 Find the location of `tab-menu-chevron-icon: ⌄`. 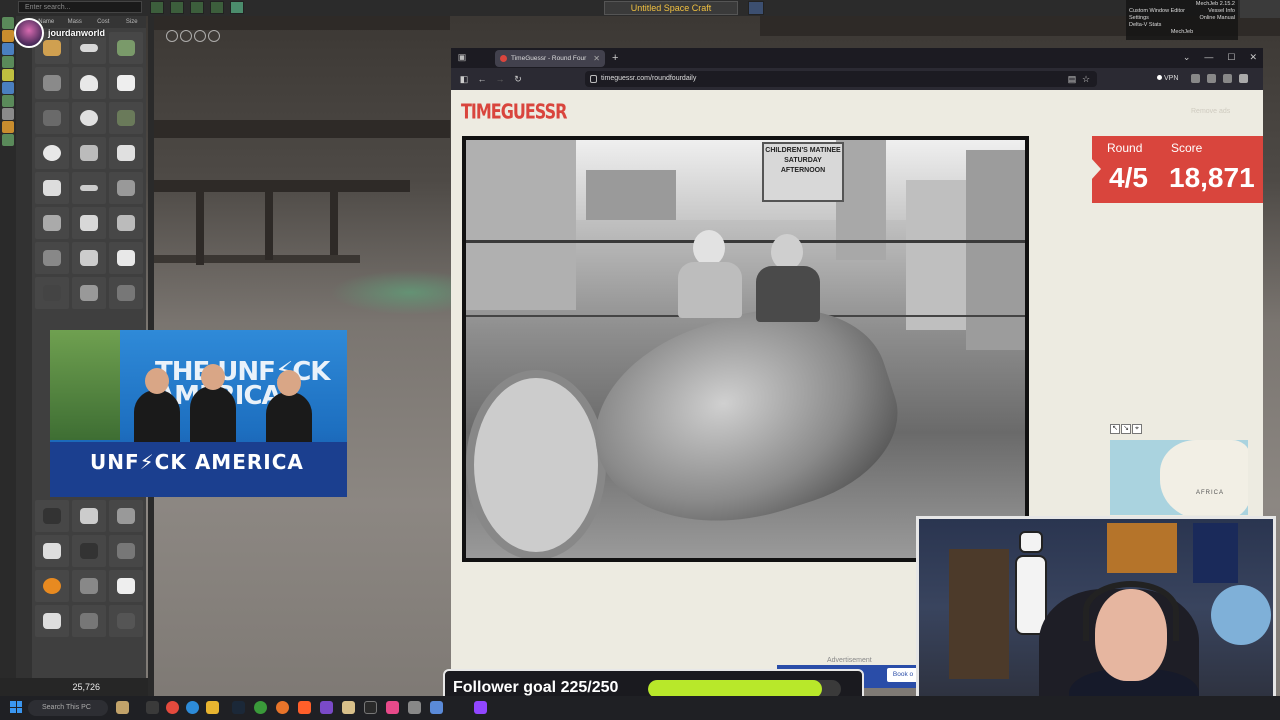

tab-menu-chevron-icon: ⌄ is located at coordinates (1187, 57).